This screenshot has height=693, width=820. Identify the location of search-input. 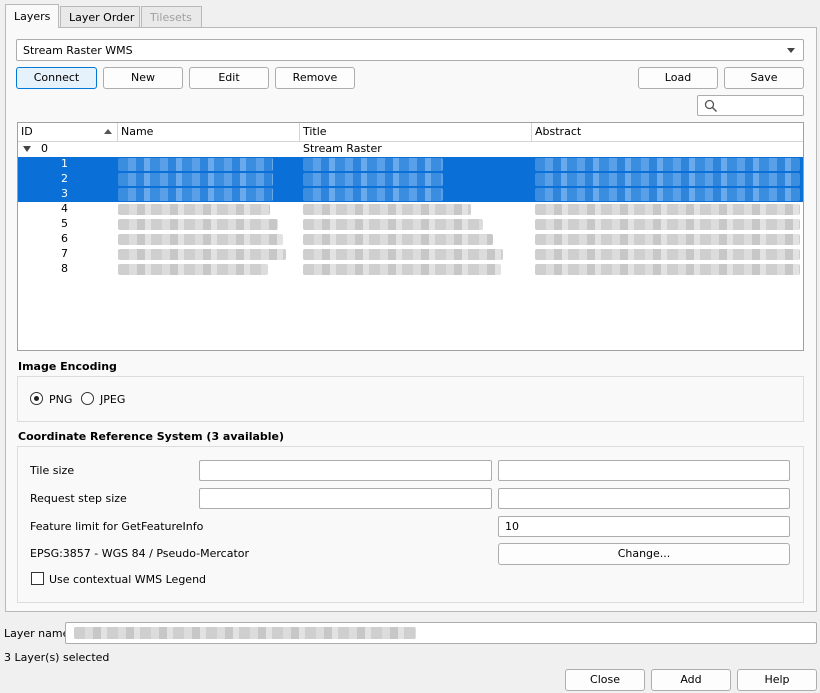
(750, 105).